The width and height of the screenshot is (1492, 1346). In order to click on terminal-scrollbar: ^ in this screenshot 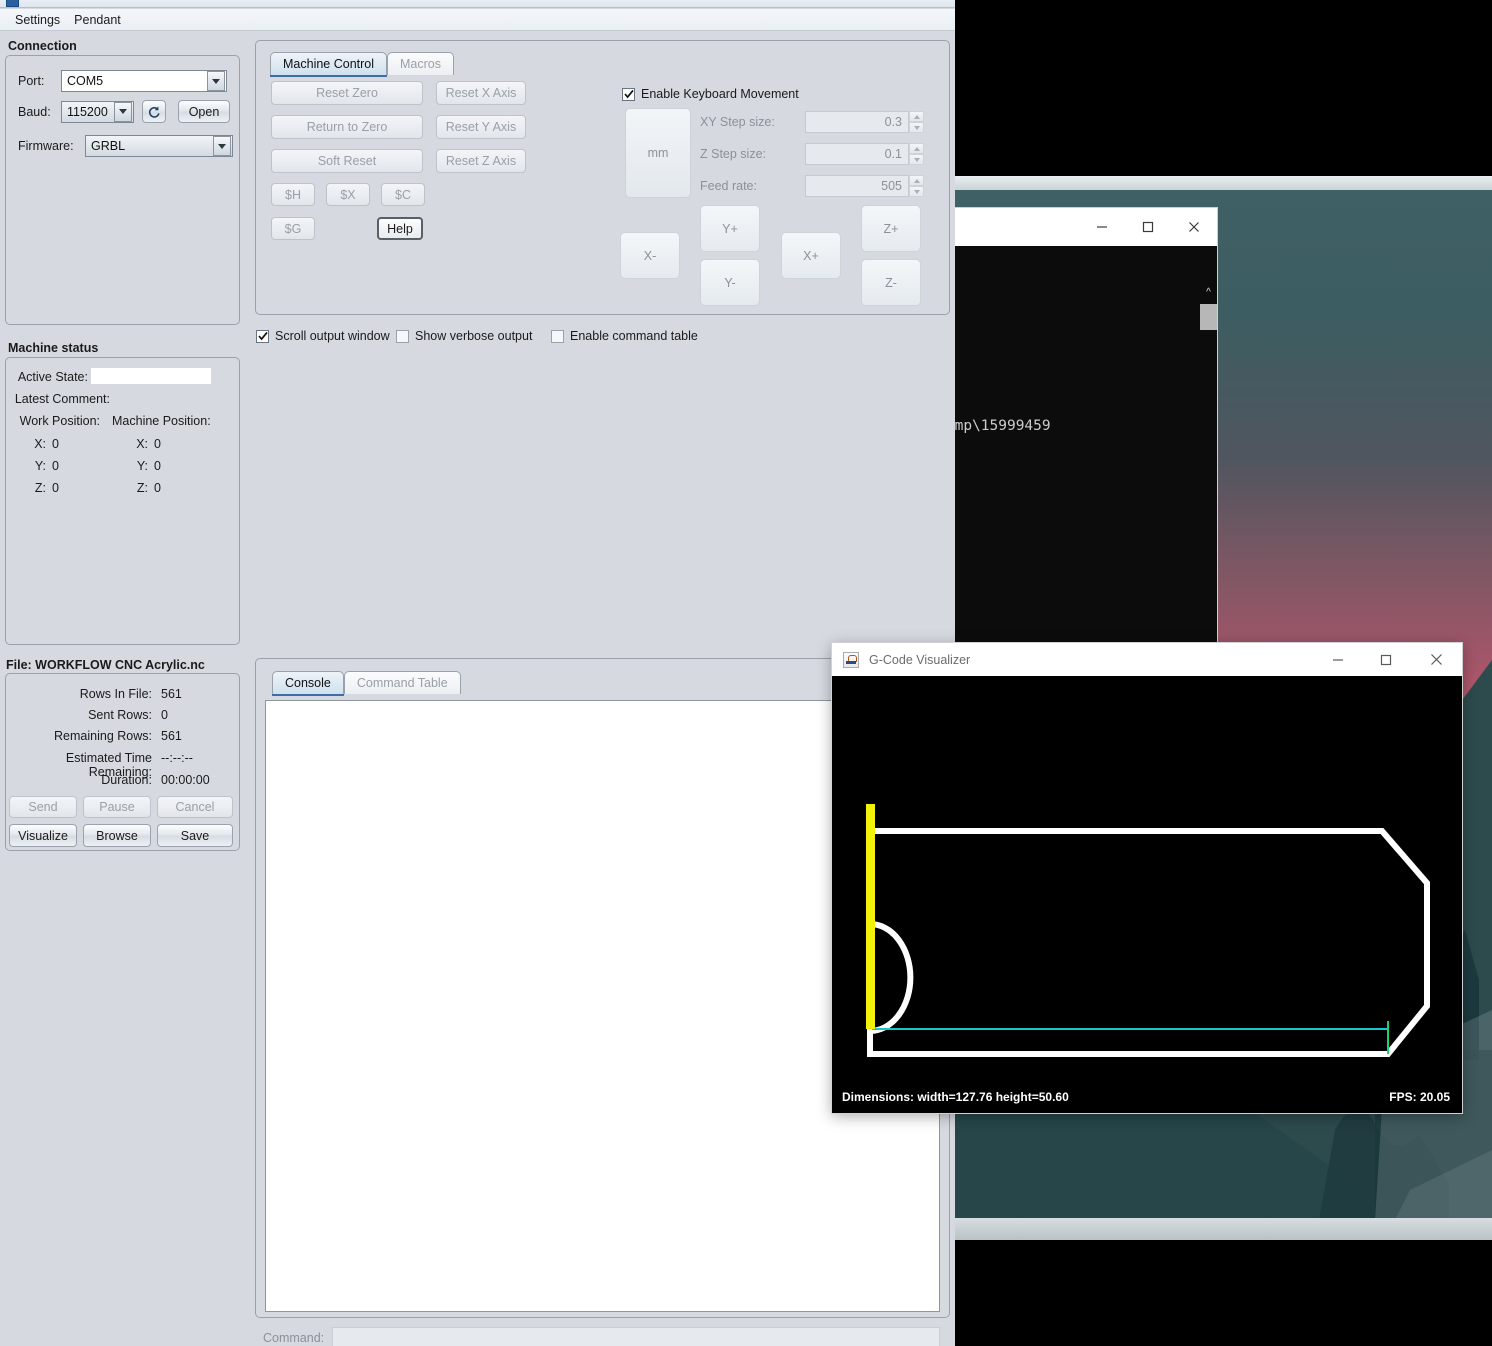, I will do `click(1208, 464)`.